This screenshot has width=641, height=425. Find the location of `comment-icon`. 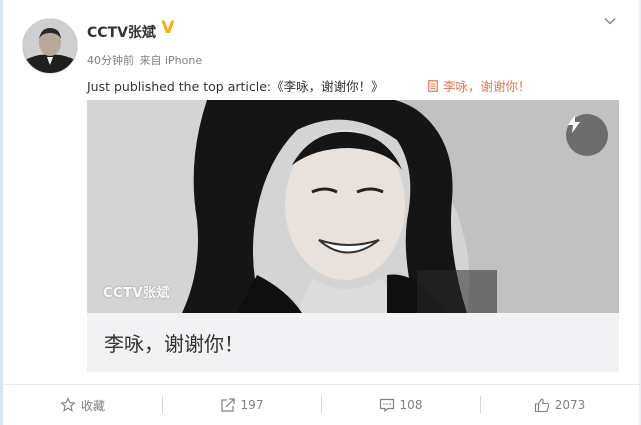

comment-icon is located at coordinates (386, 405).